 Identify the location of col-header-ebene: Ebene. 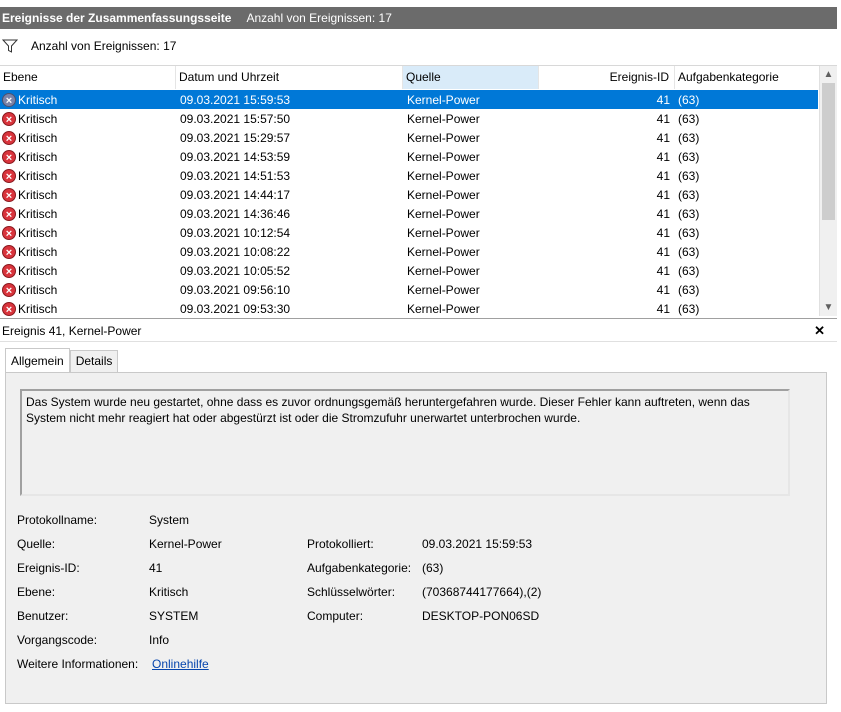
(88, 77).